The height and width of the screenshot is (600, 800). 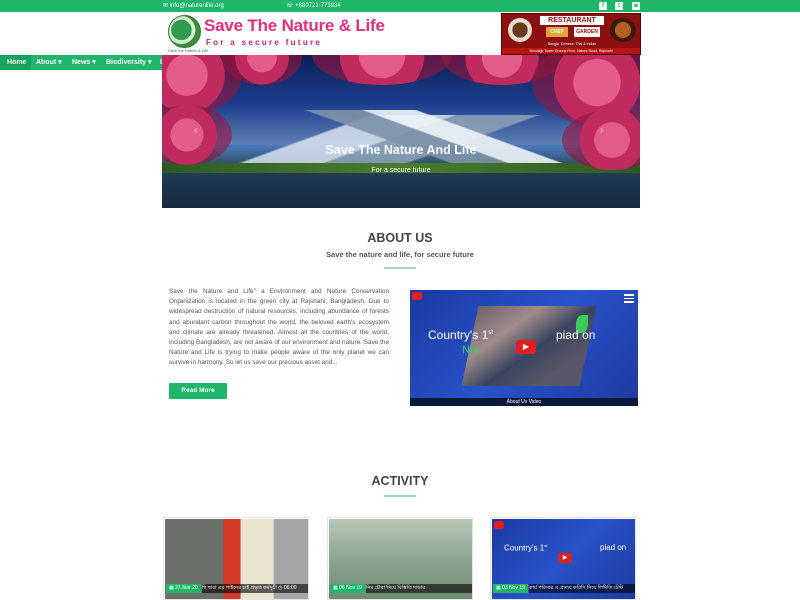 I want to click on ad-cuisine: Bangla. Chinese. Thai & Indian, so click(x=572, y=44).